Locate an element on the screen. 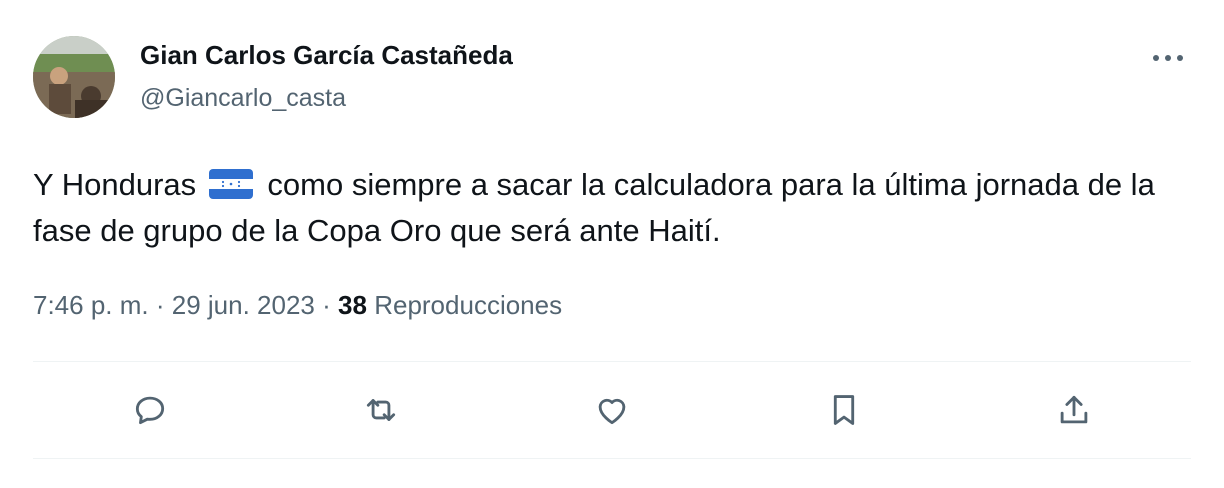 The width and height of the screenshot is (1224, 488). views-label: Reproducciones is located at coordinates (468, 305).